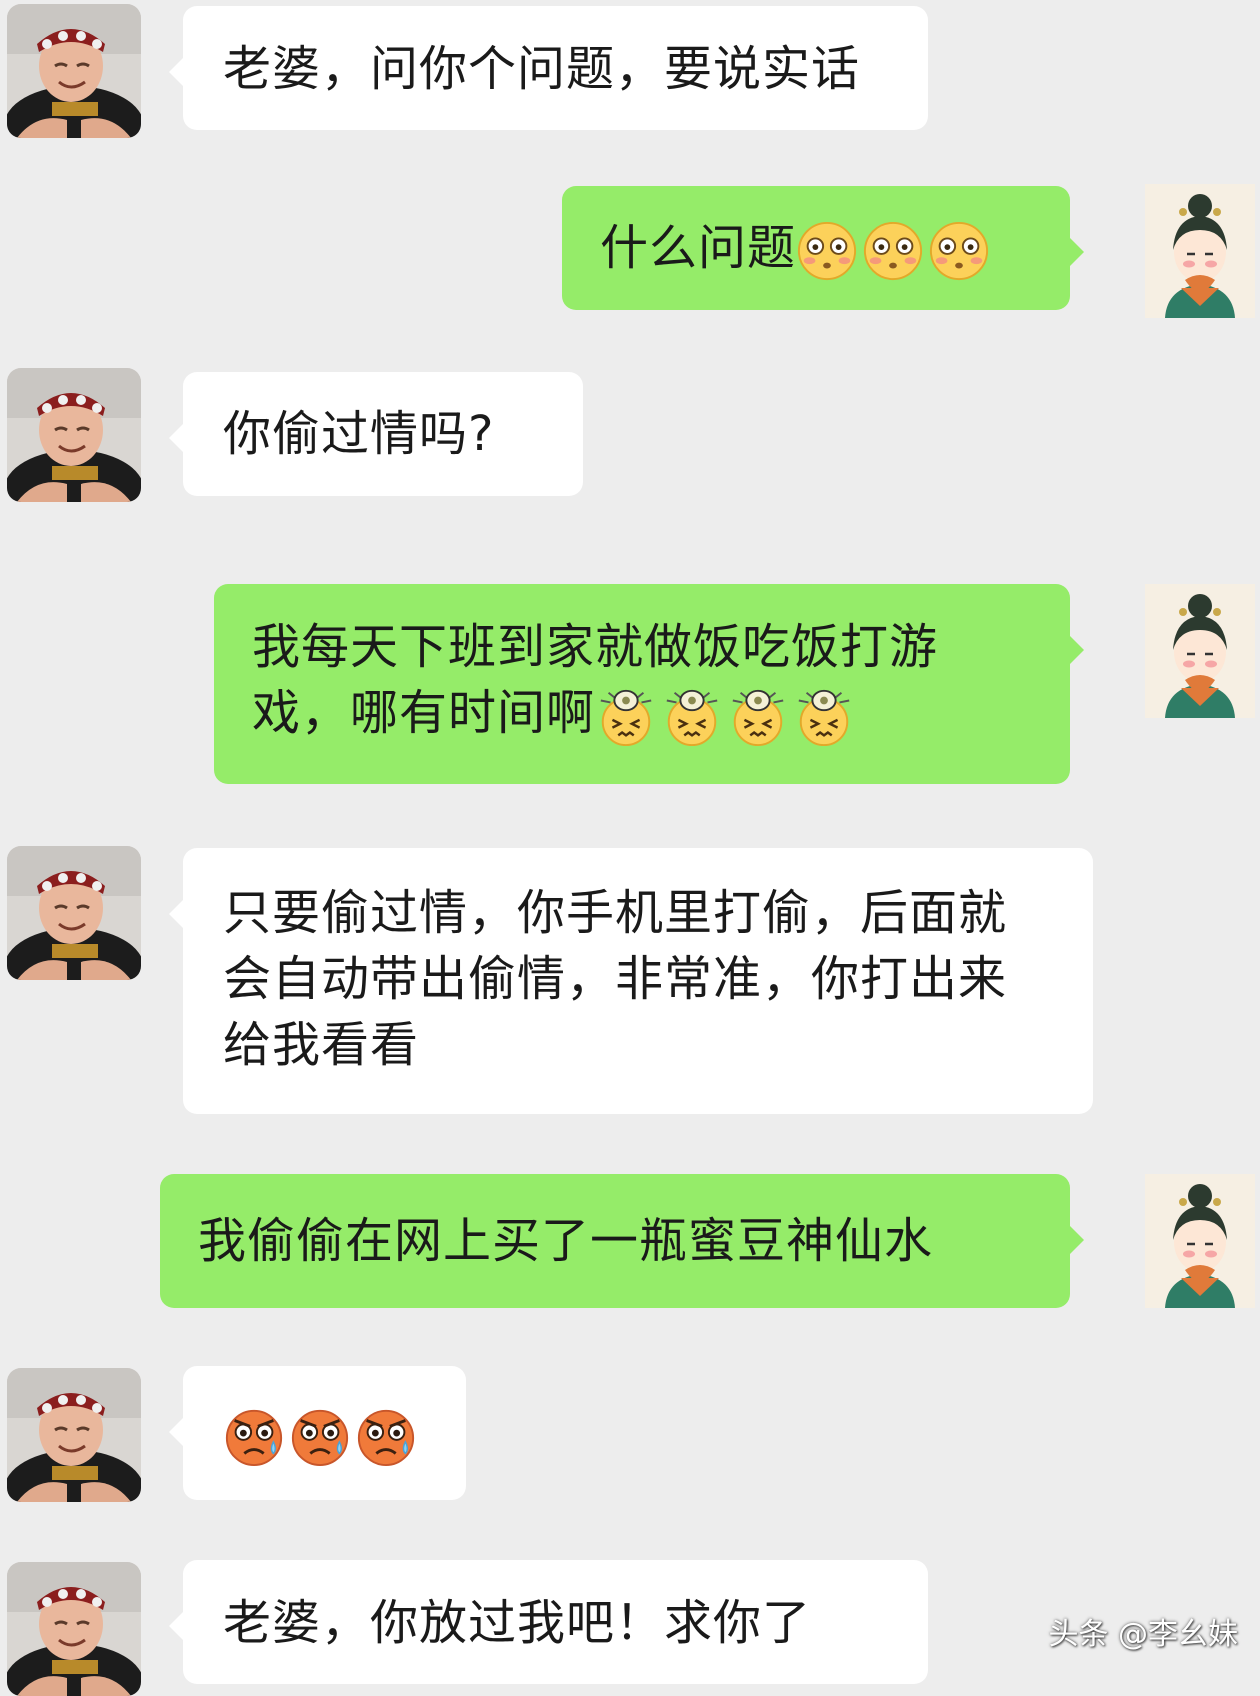  I want to click on message-text: 老婆，问你个问题，要说实话, so click(542, 69).